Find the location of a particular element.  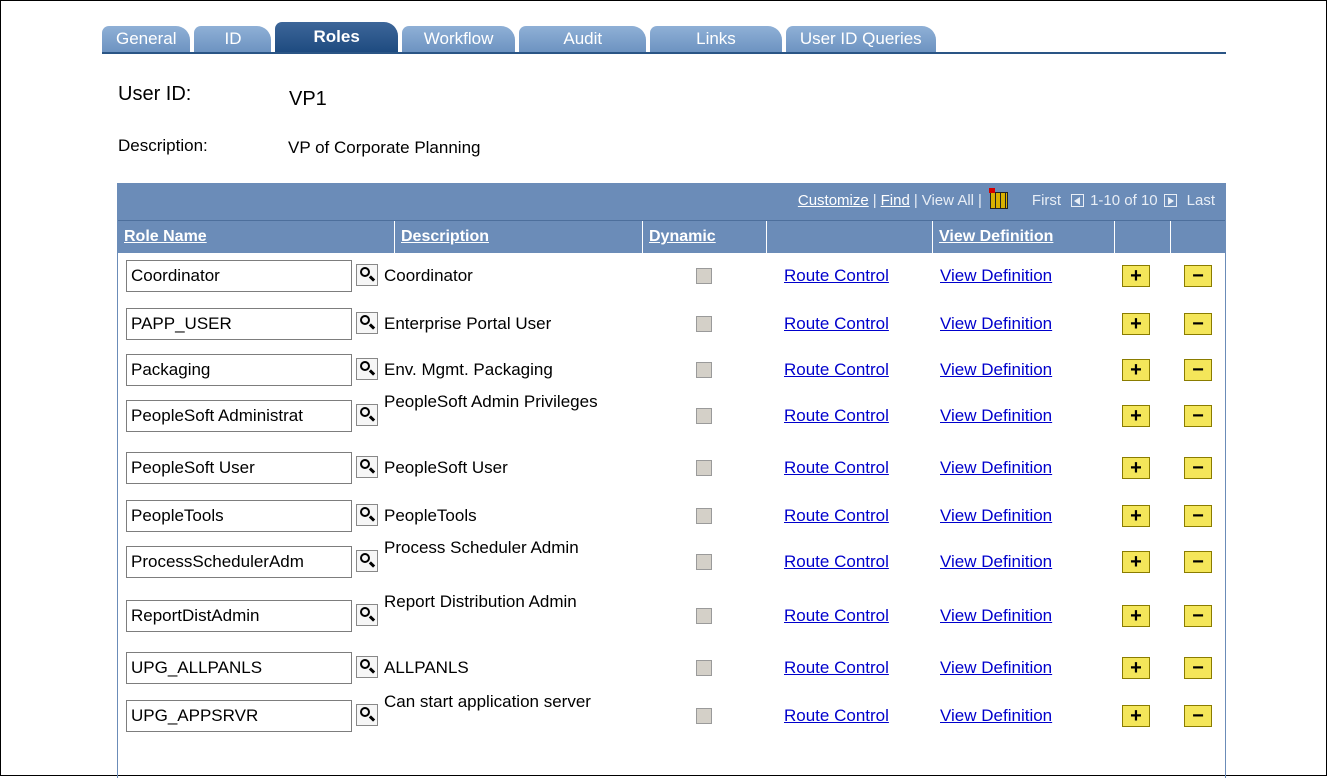

next-page-icon is located at coordinates (1170, 200).